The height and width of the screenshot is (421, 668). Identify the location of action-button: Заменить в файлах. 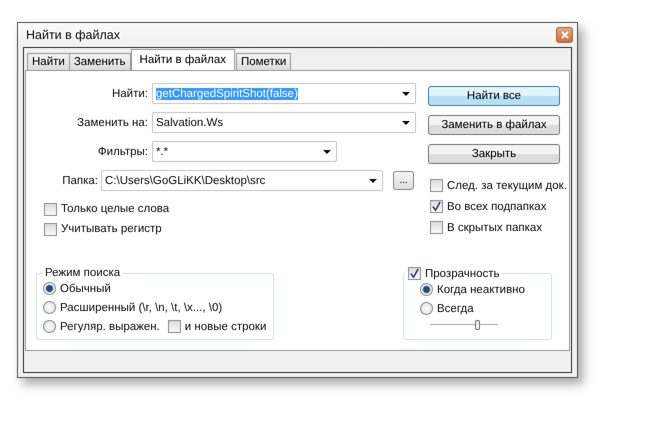
(494, 125).